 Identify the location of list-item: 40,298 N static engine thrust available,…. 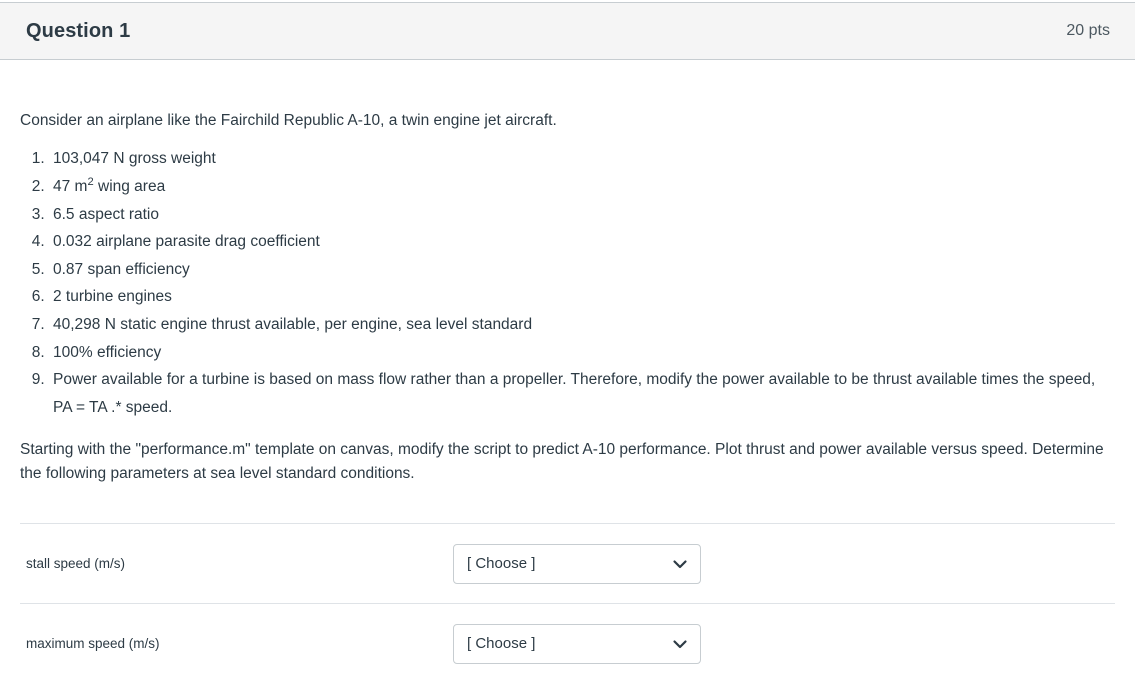
(582, 325).